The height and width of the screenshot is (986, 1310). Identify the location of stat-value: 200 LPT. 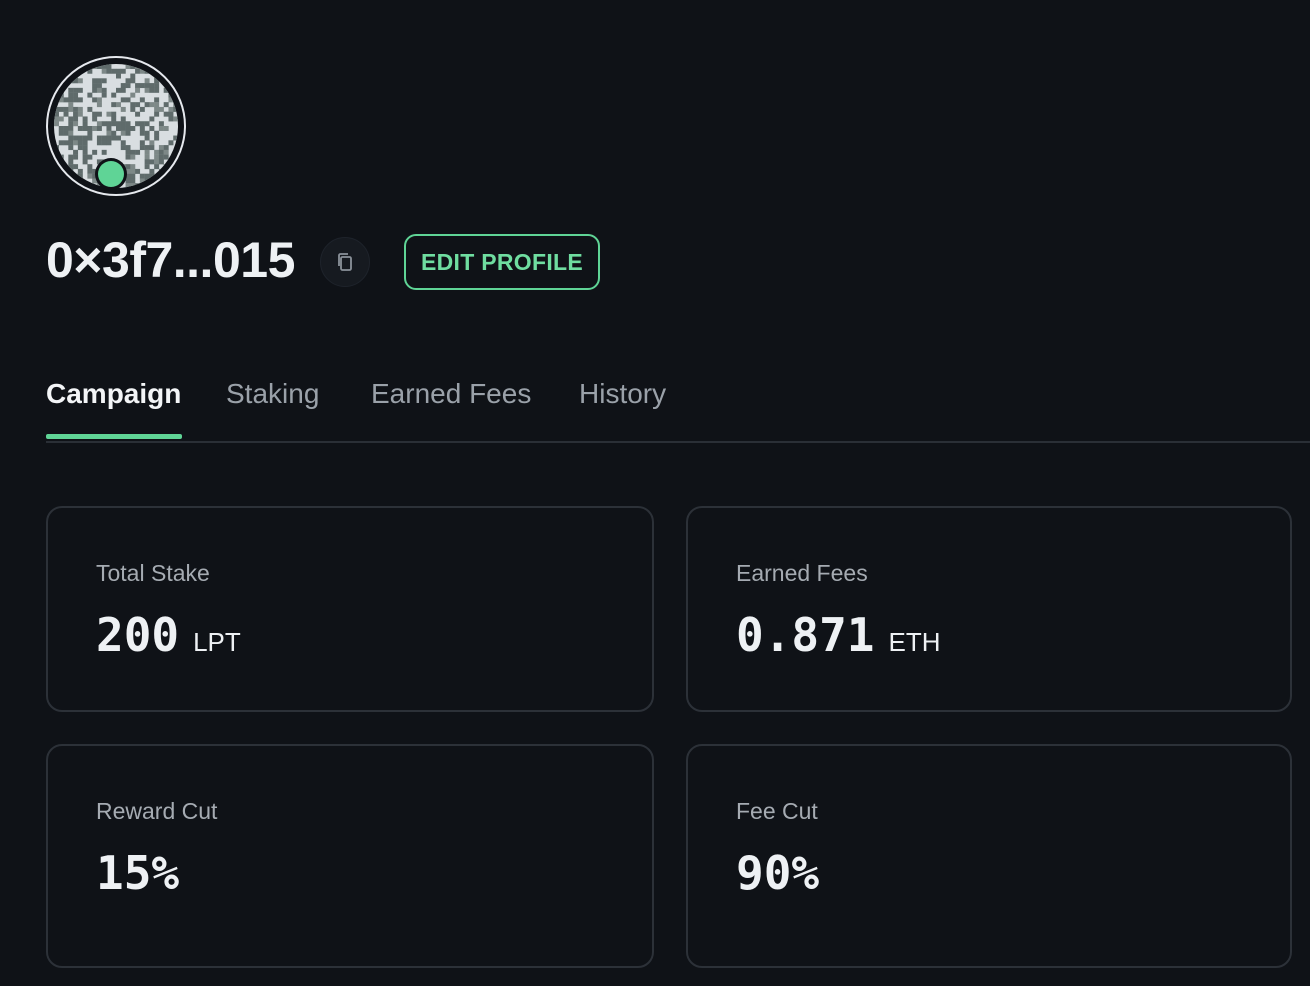
(168, 635).